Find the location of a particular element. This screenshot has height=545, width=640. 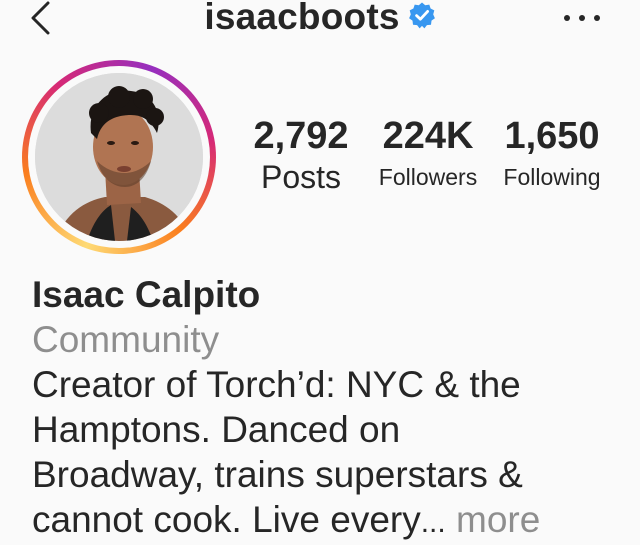

posts-stat: 2,792 Posts is located at coordinates (301, 153).